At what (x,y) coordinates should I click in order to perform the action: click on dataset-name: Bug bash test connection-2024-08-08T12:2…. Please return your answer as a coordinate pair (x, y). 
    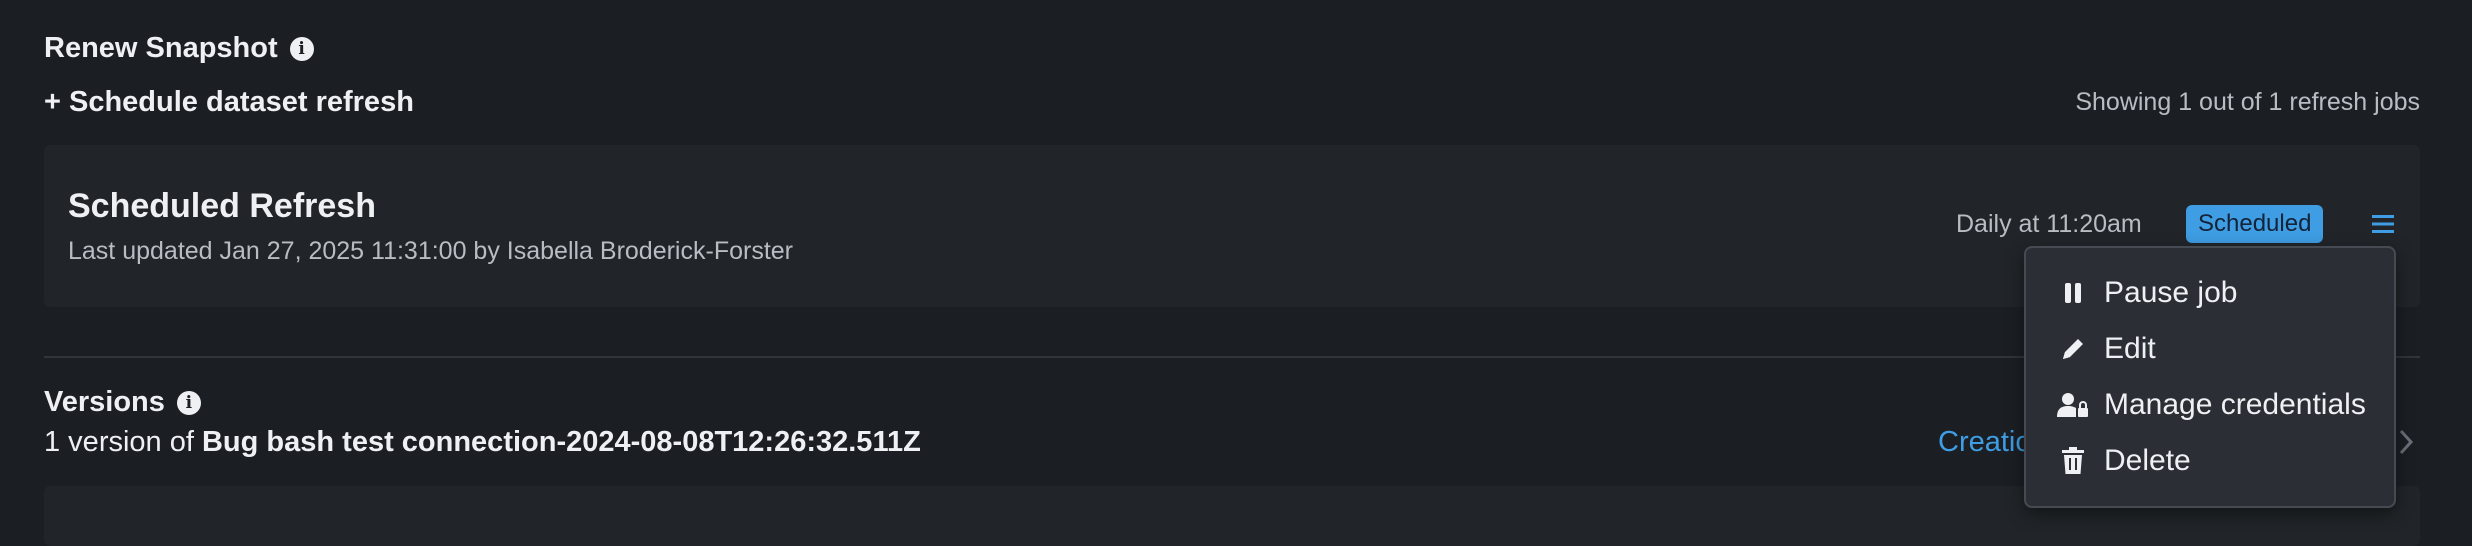
    Looking at the image, I should click on (561, 442).